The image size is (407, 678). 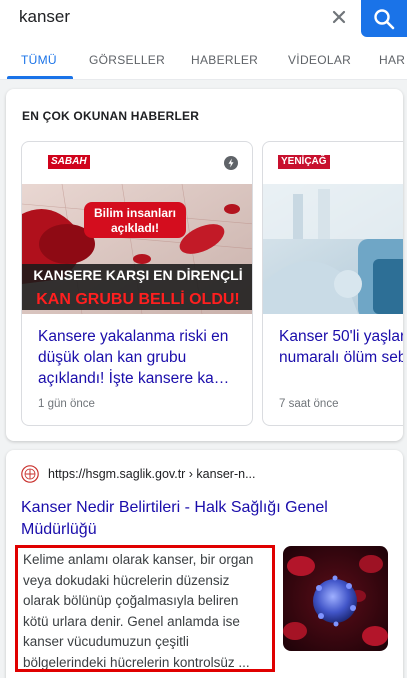 What do you see at coordinates (224, 60) in the screenshot?
I see `tab-news: HABERLER` at bounding box center [224, 60].